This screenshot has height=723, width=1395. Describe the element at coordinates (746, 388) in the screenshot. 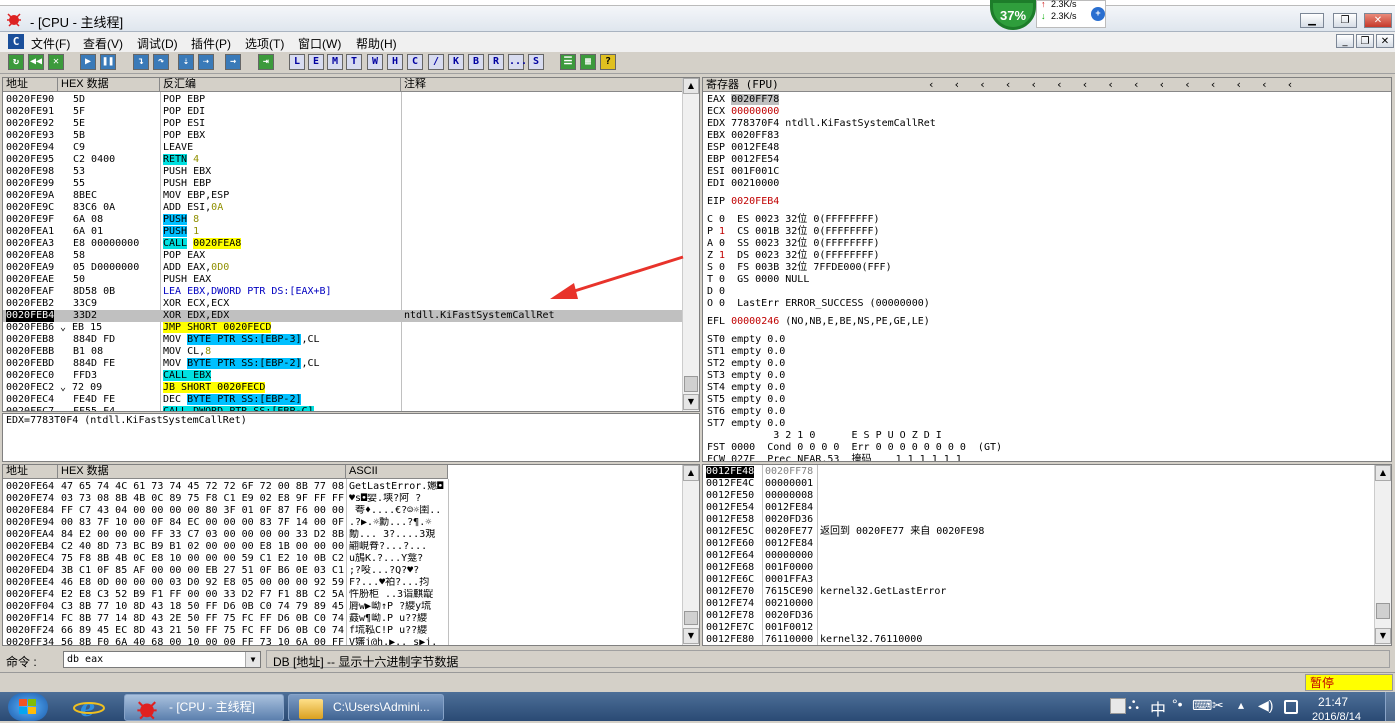

I see `fpu-register-row: ST4 empty 0.0` at that location.